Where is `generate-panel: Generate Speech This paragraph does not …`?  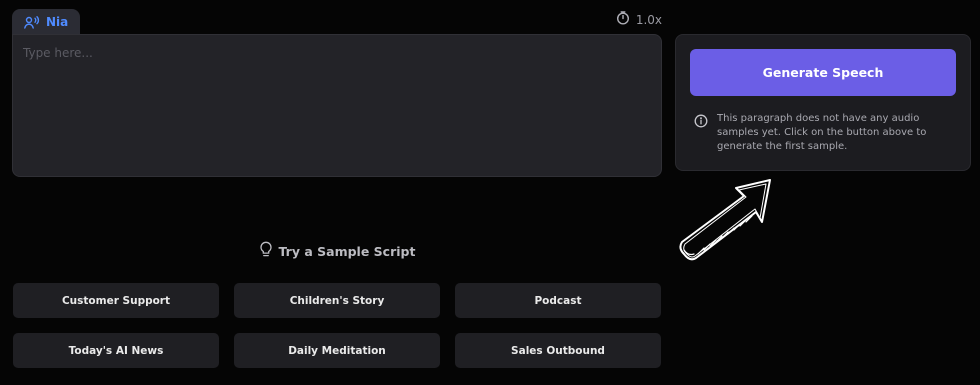 generate-panel: Generate Speech This paragraph does not … is located at coordinates (823, 102).